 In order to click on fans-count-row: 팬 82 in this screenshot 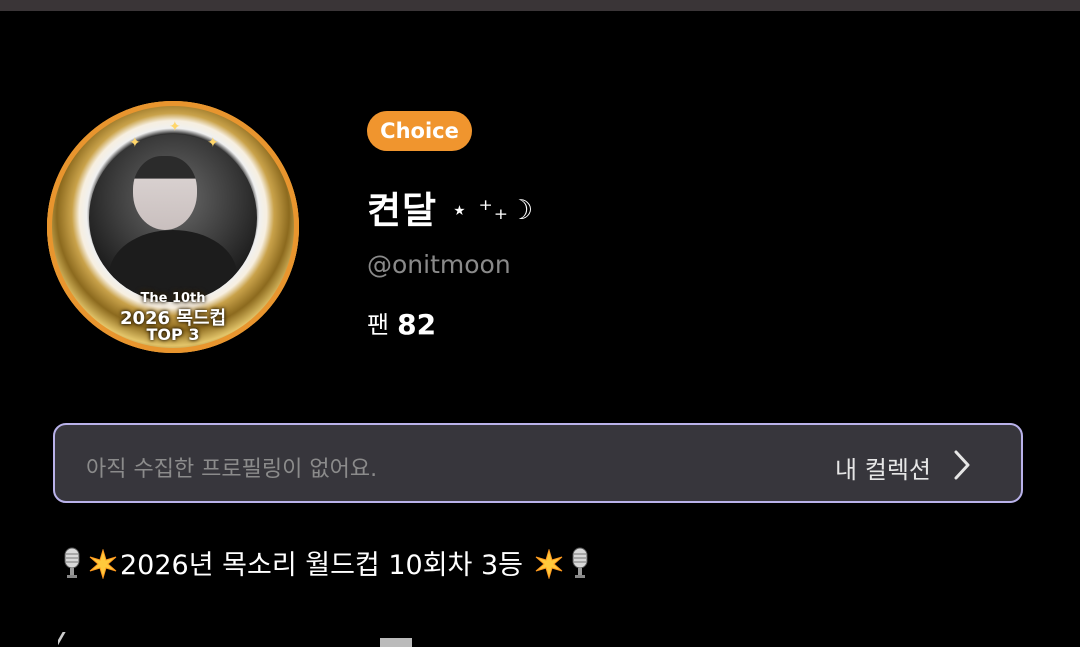, I will do `click(401, 323)`.